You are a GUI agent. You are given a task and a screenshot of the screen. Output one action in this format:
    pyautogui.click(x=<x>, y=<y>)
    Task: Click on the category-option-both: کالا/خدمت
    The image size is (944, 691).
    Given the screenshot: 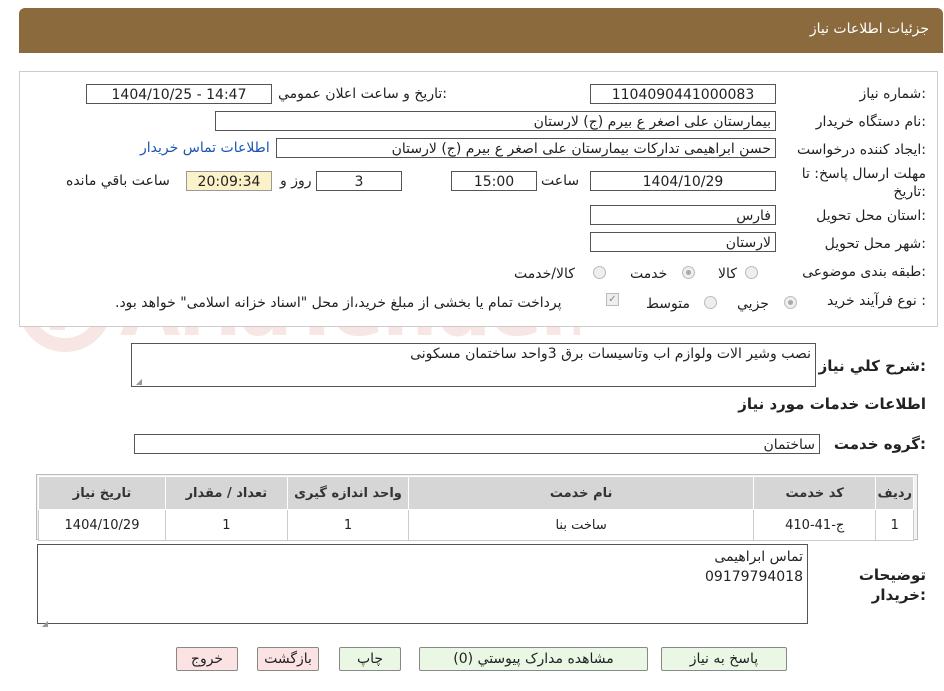 What is the action you would take?
    pyautogui.click(x=544, y=274)
    